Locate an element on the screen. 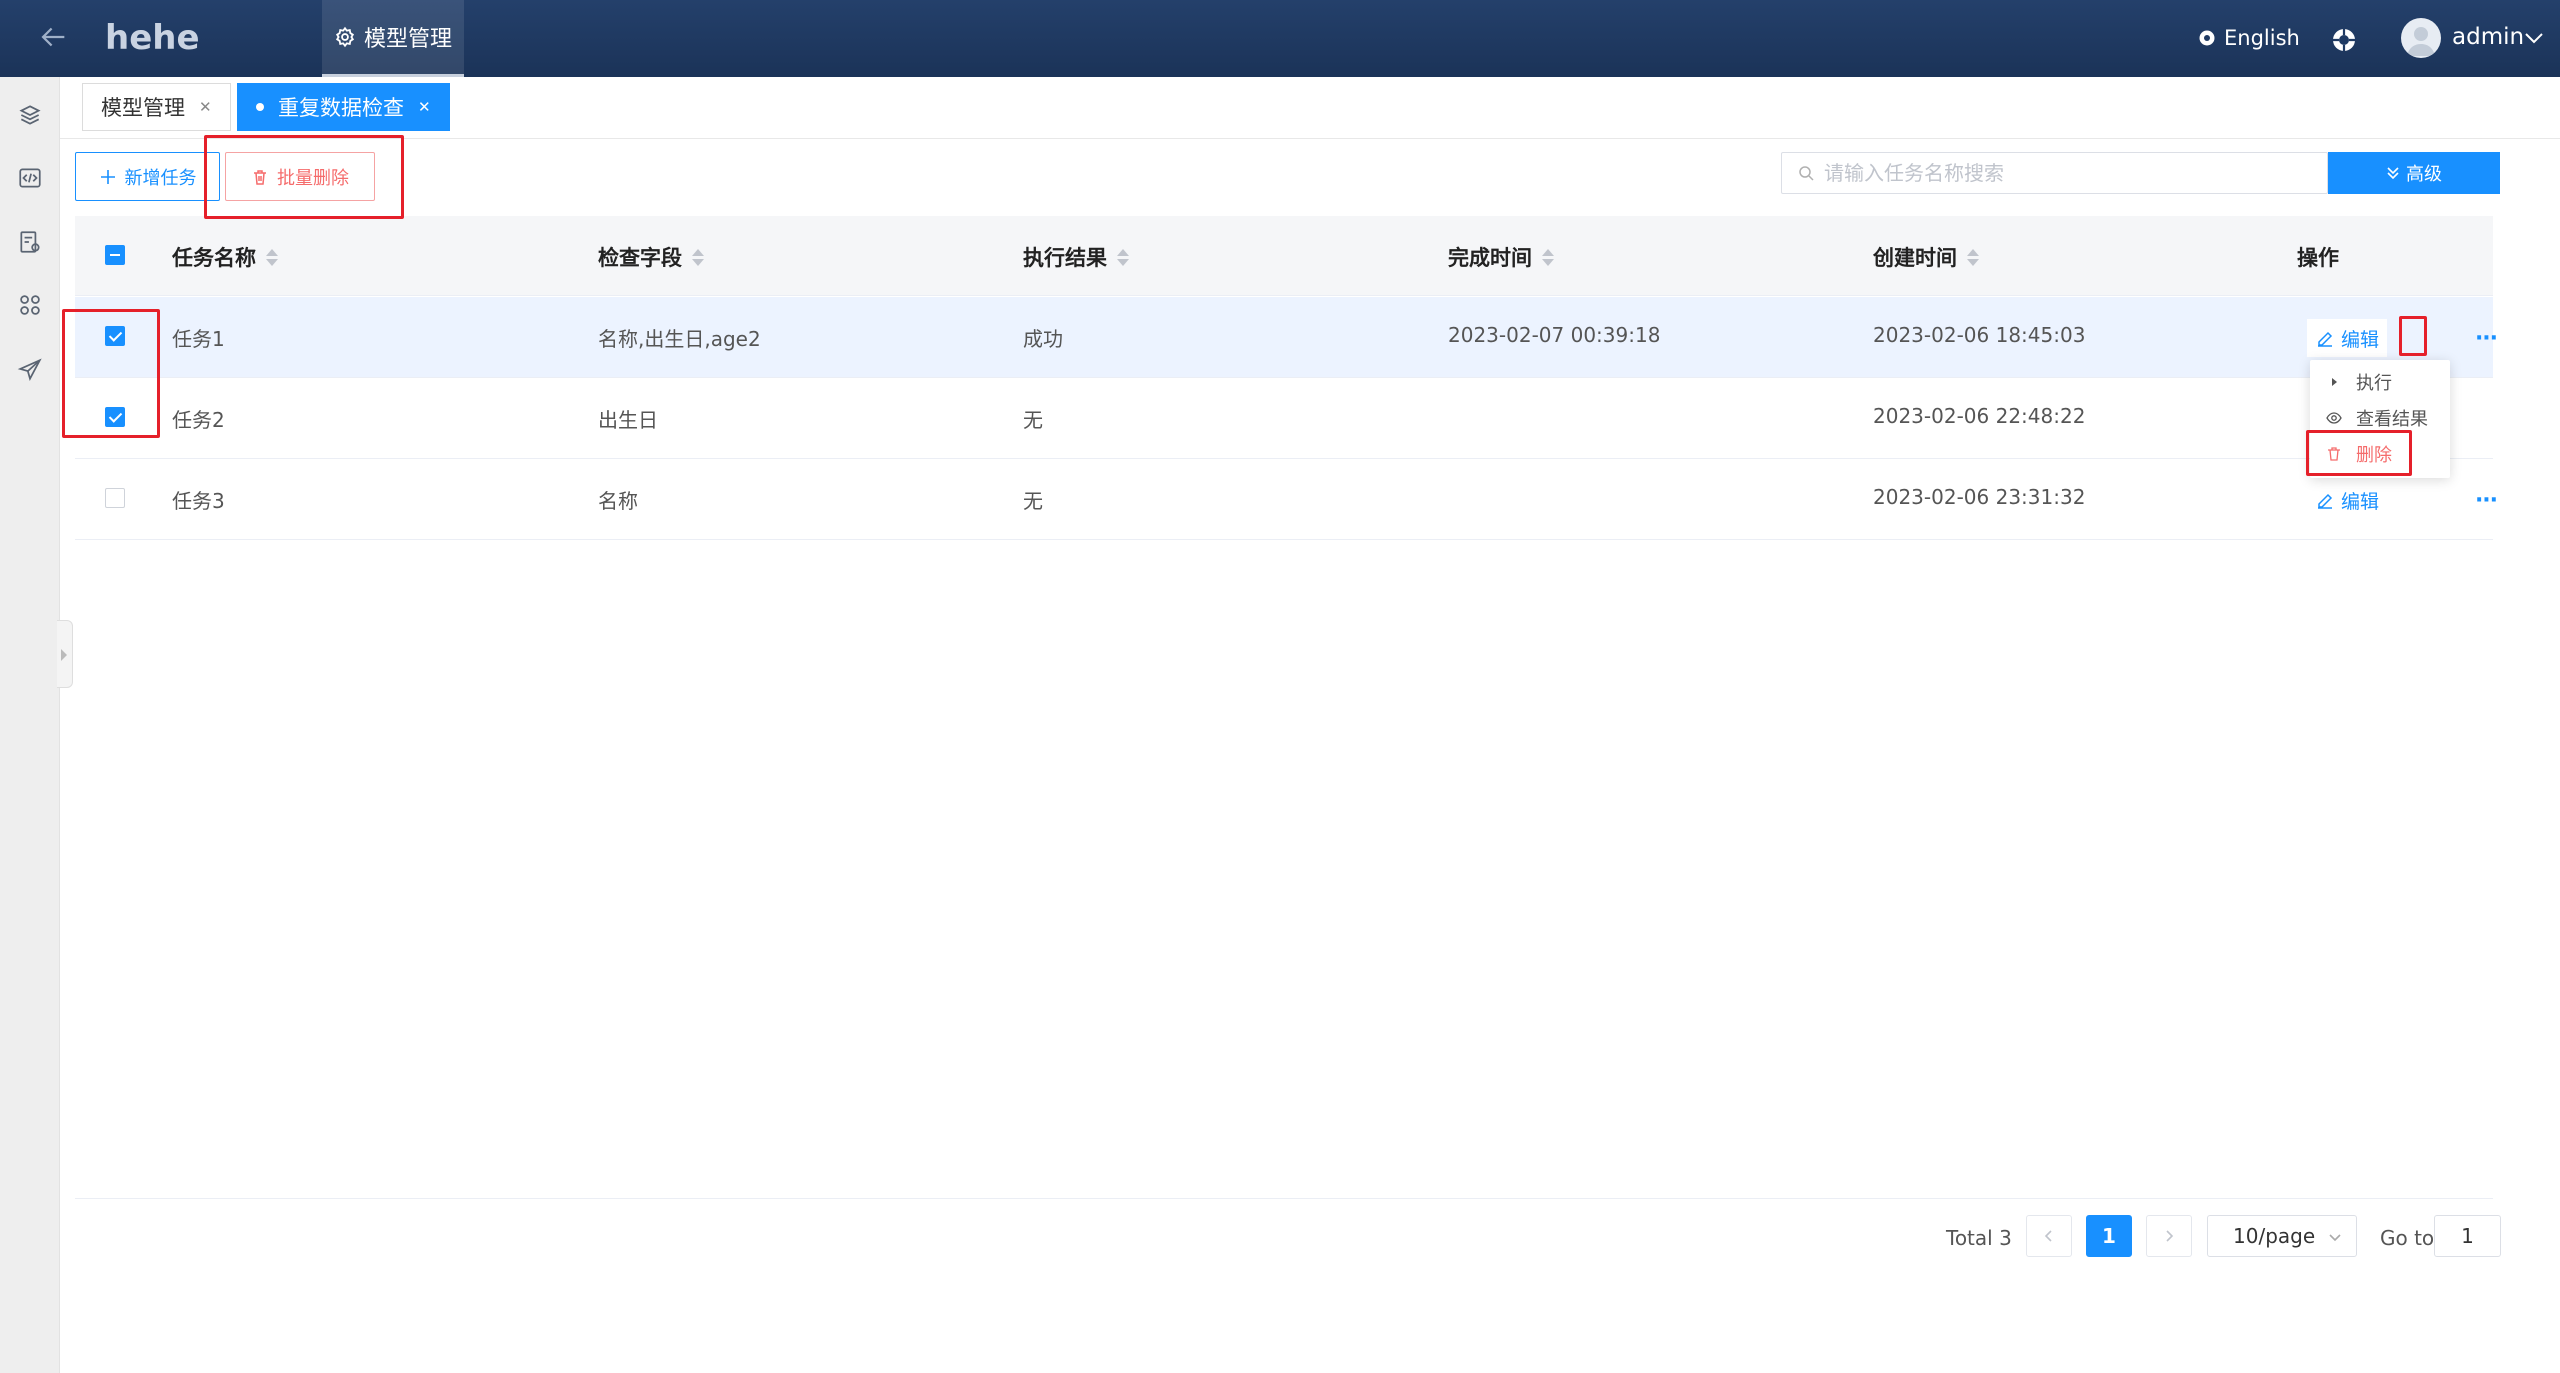 The image size is (2560, 1373). finished-time: 2023-02-07 00:39:18 is located at coordinates (1554, 335).